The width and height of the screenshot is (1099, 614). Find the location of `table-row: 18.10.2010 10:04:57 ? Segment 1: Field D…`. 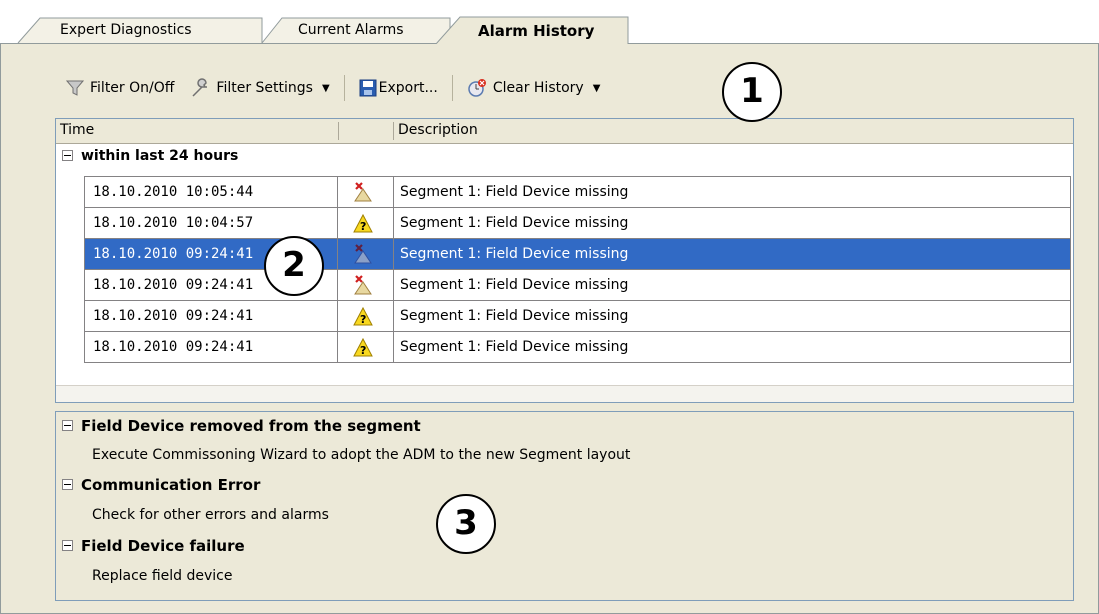

table-row: 18.10.2010 10:04:57 ? Segment 1: Field D… is located at coordinates (577, 222).